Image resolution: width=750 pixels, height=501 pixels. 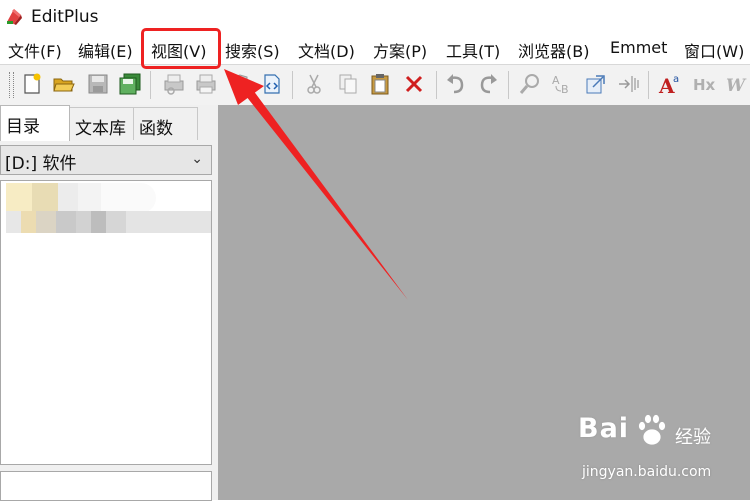 What do you see at coordinates (652, 430) in the screenshot?
I see `paw-icon` at bounding box center [652, 430].